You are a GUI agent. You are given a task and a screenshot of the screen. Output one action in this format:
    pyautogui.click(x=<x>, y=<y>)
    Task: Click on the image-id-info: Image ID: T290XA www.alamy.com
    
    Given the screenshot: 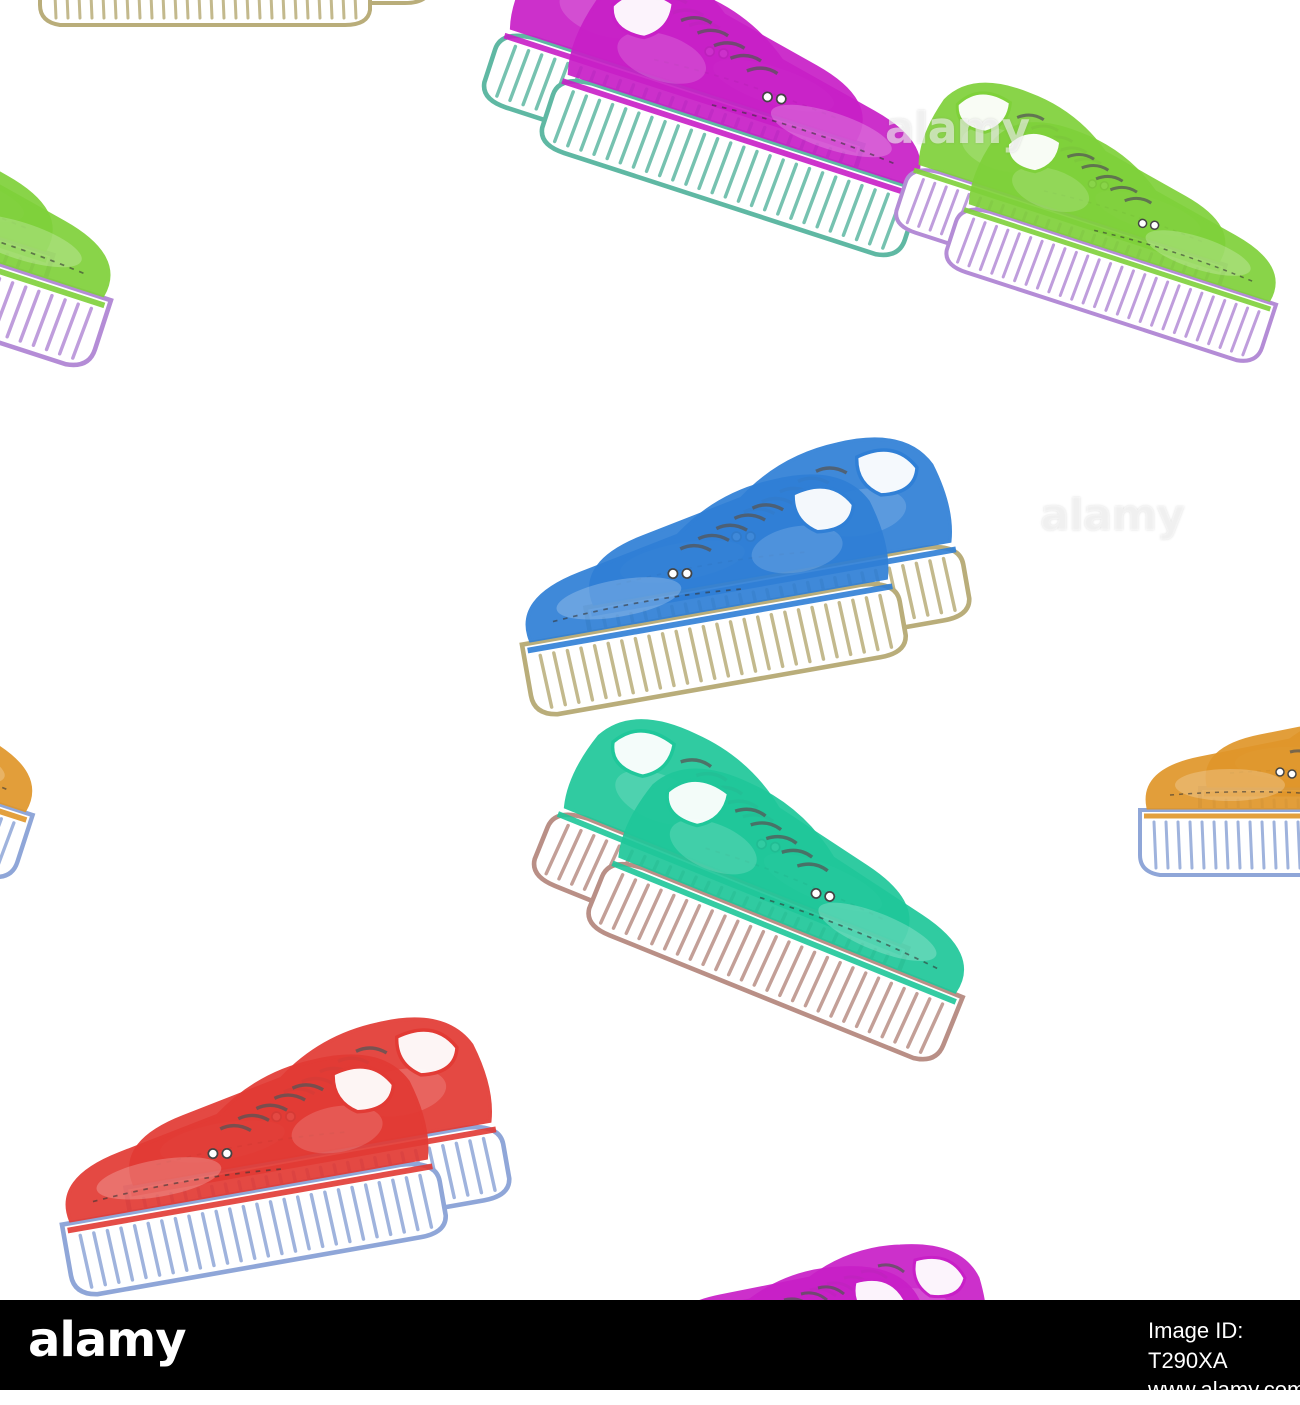 What is the action you would take?
    pyautogui.click(x=1224, y=1360)
    